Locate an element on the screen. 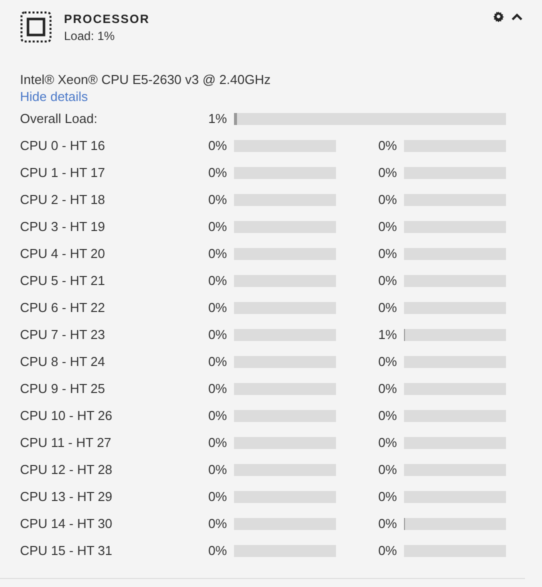 This screenshot has width=542, height=587. cpu-label: CPU 2 - HT 18 is located at coordinates (63, 199).